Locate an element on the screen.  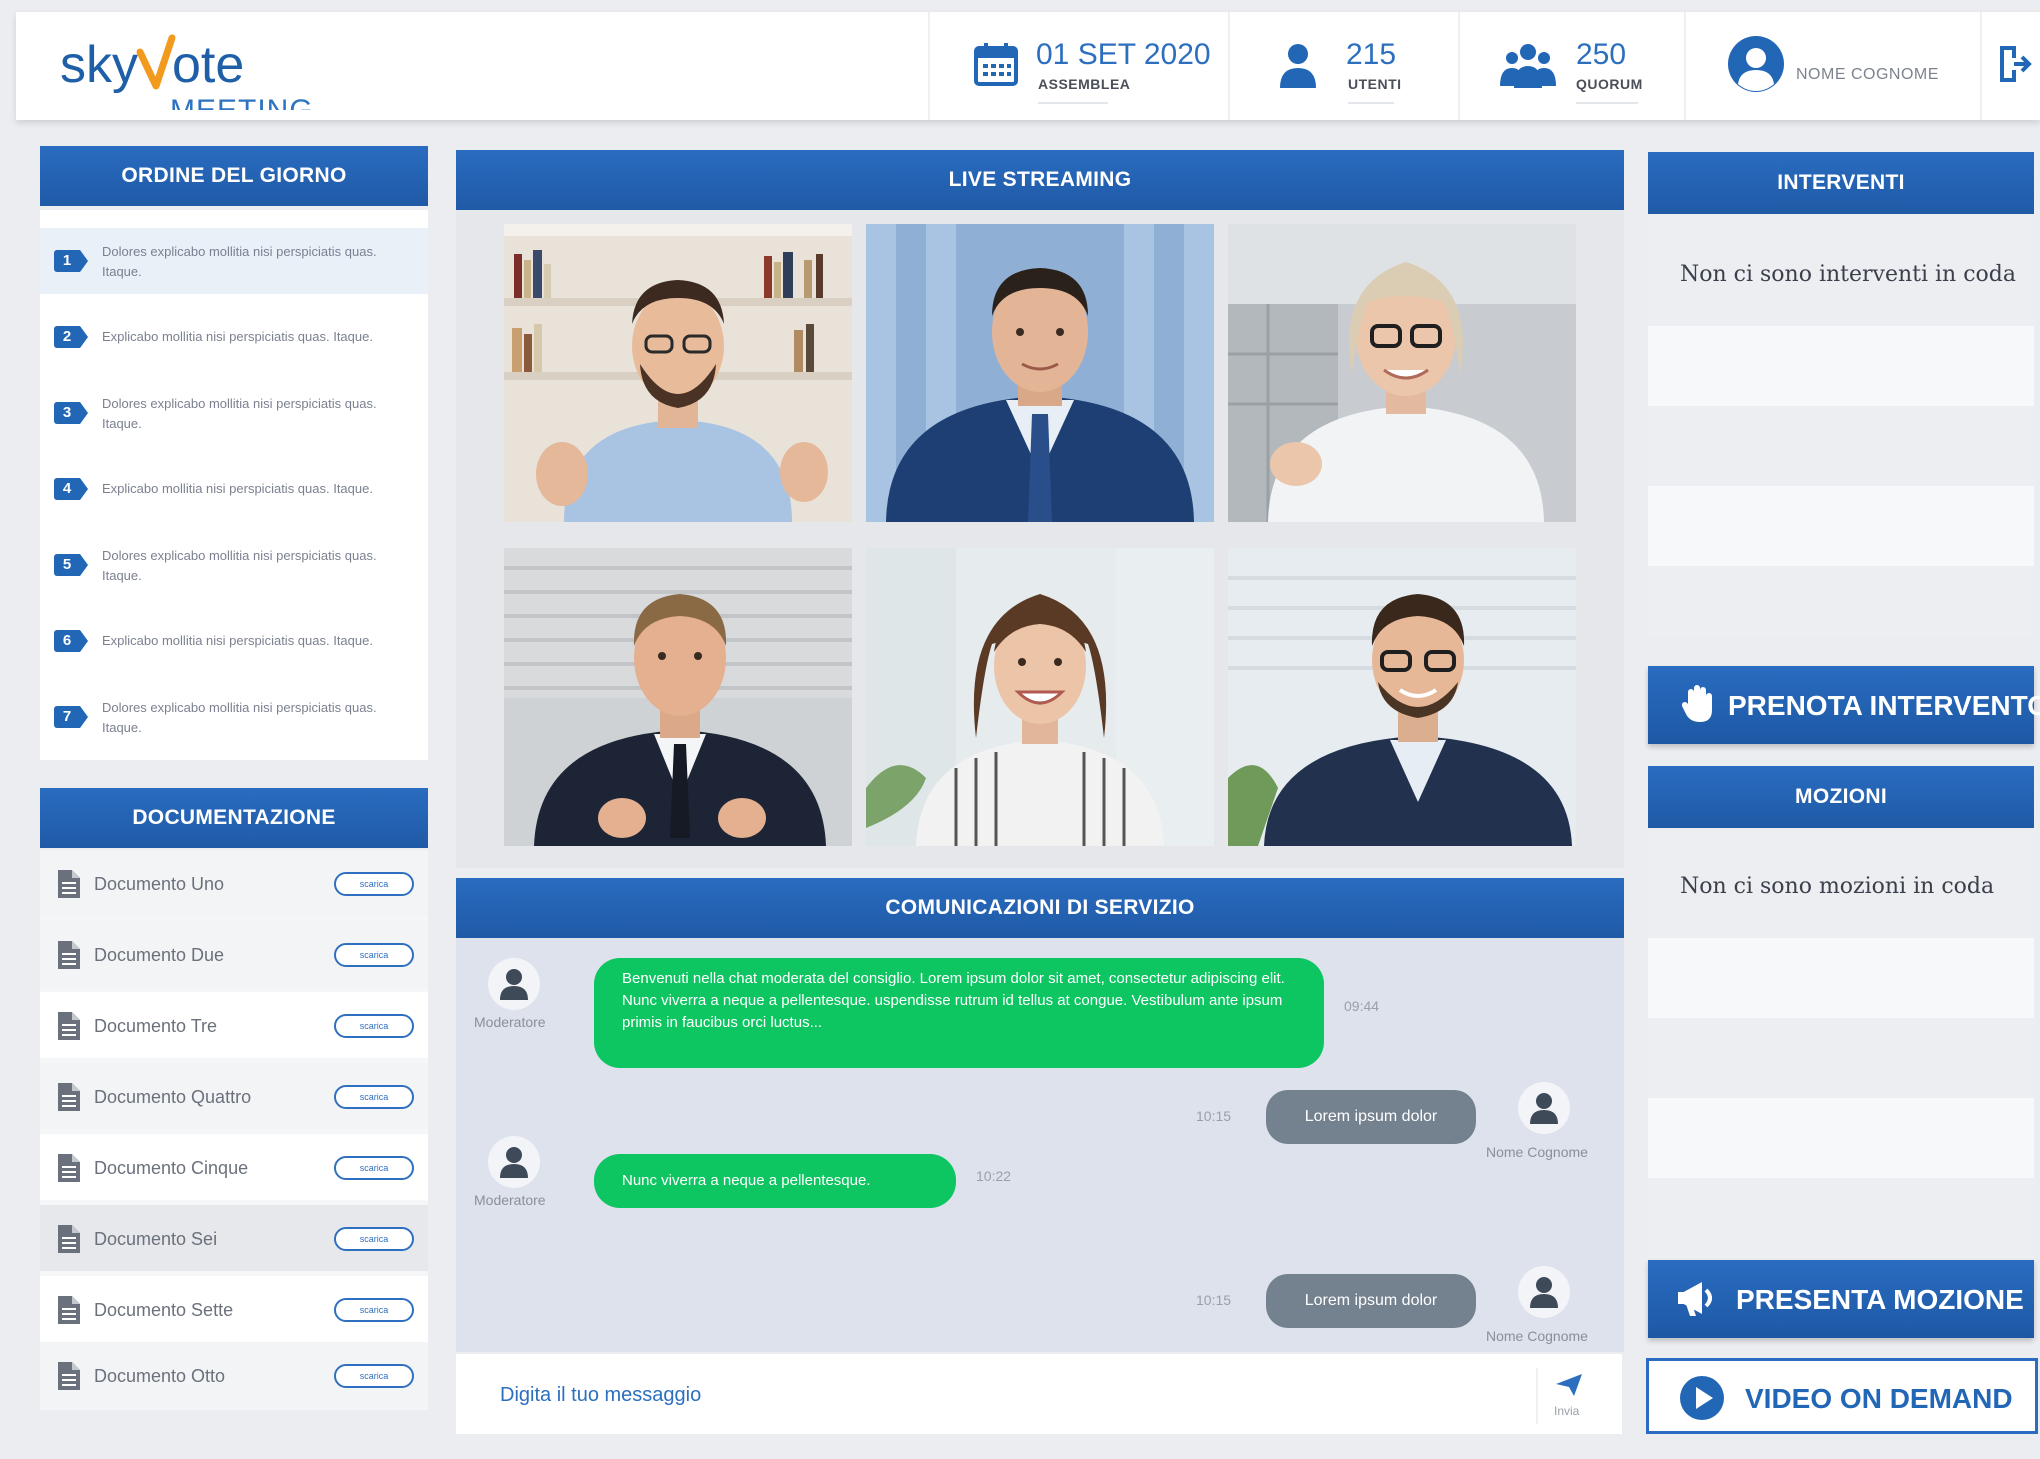
group-icon is located at coordinates (1528, 66).